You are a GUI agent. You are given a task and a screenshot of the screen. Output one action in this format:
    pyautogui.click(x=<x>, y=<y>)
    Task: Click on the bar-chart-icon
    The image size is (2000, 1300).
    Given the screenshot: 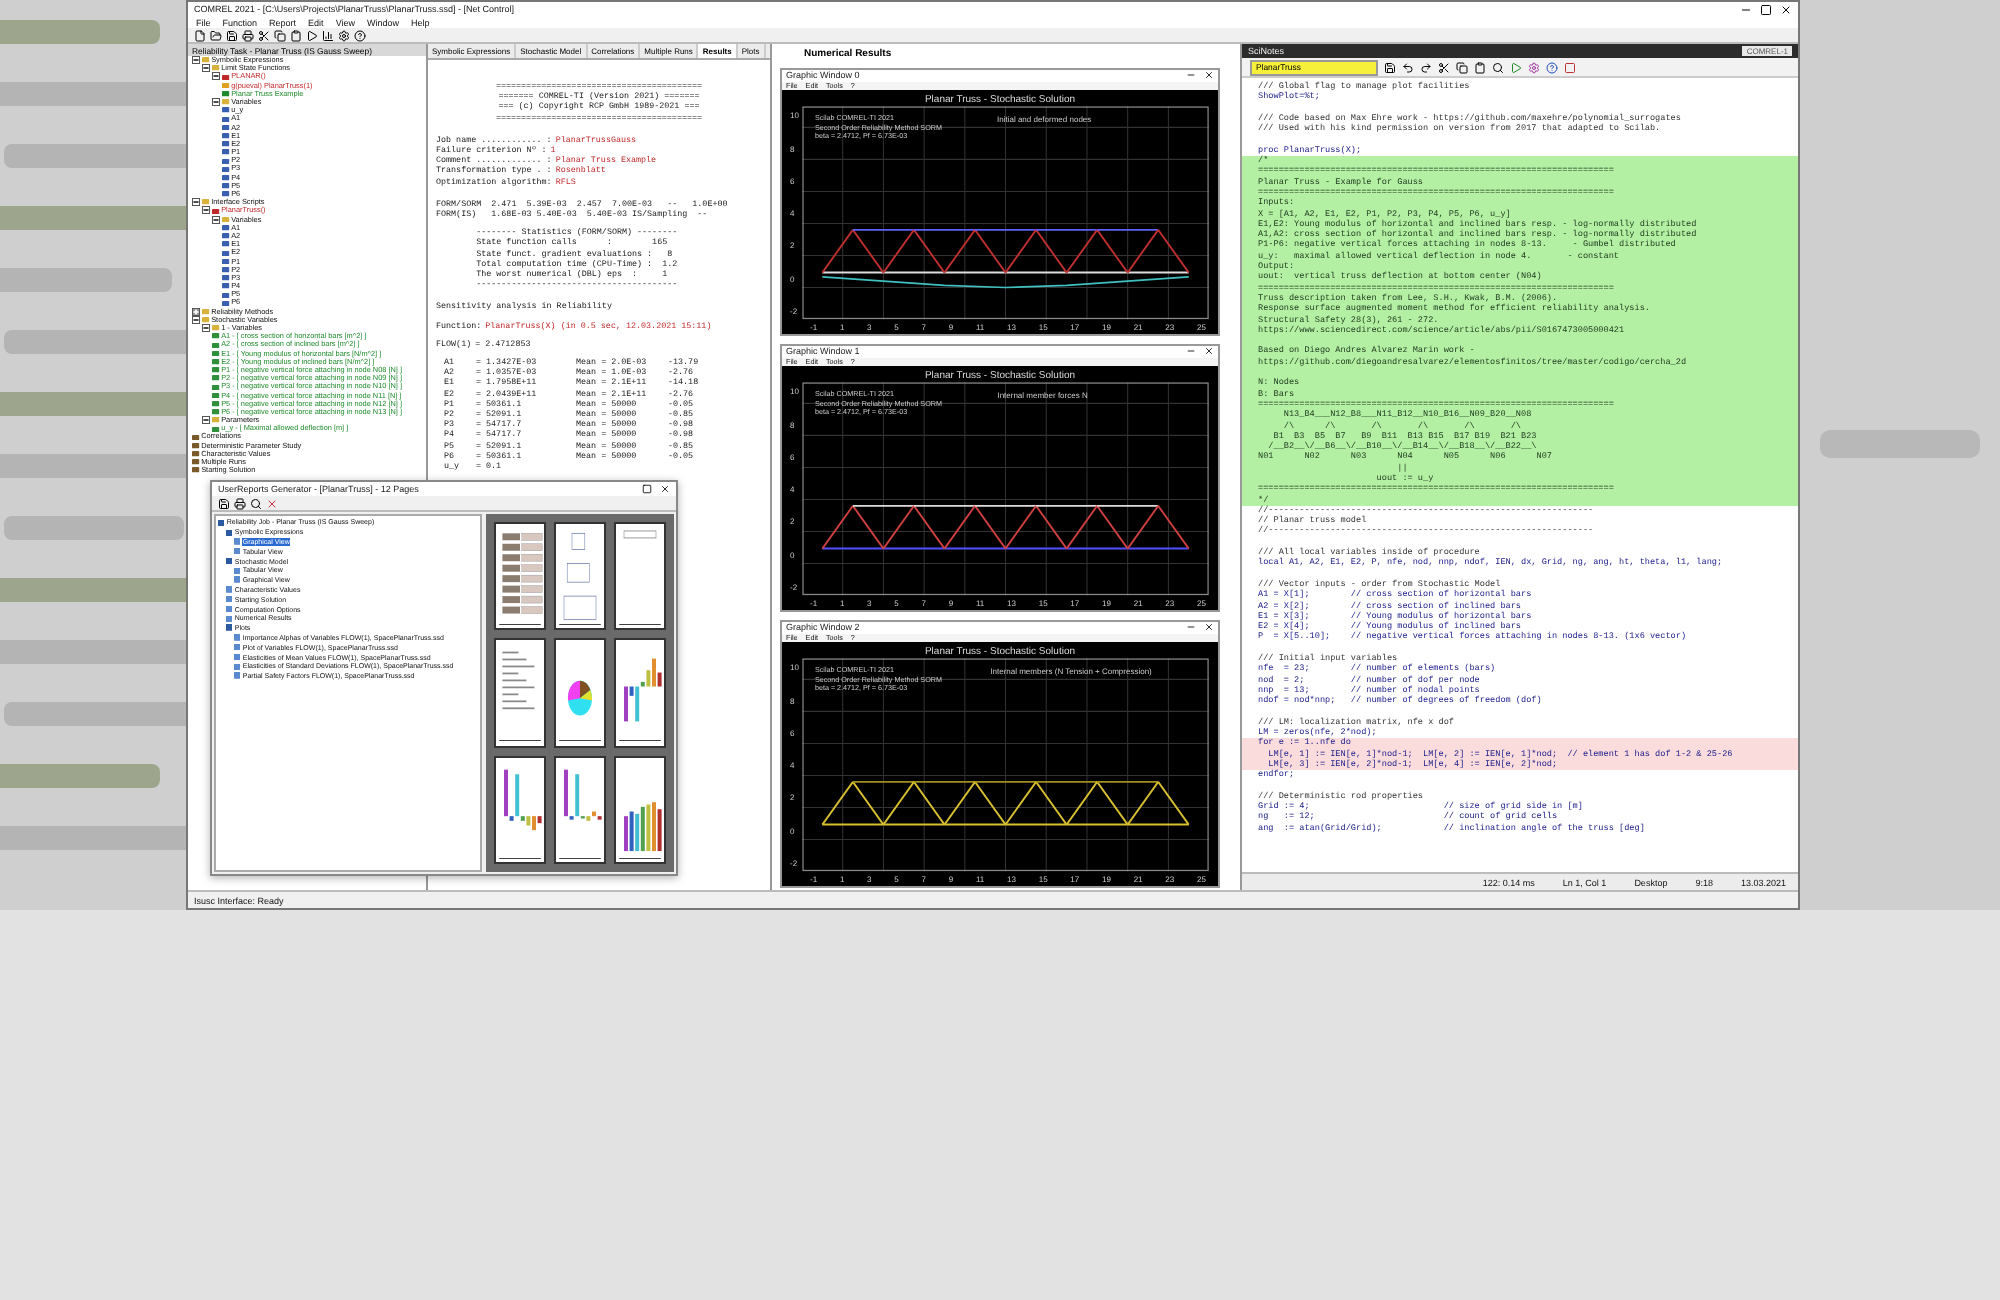 What is the action you would take?
    pyautogui.click(x=328, y=35)
    